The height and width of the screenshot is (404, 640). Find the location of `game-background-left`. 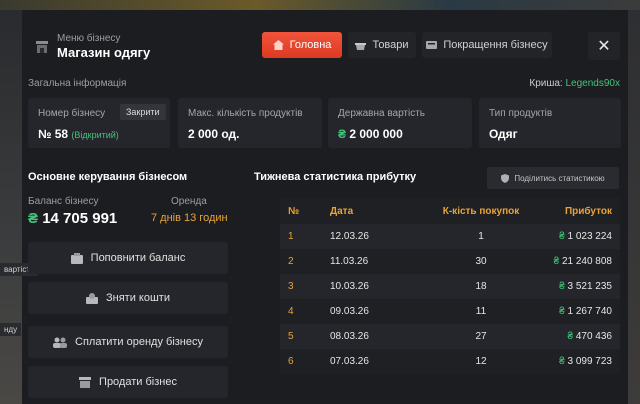

game-background-left is located at coordinates (11, 207).